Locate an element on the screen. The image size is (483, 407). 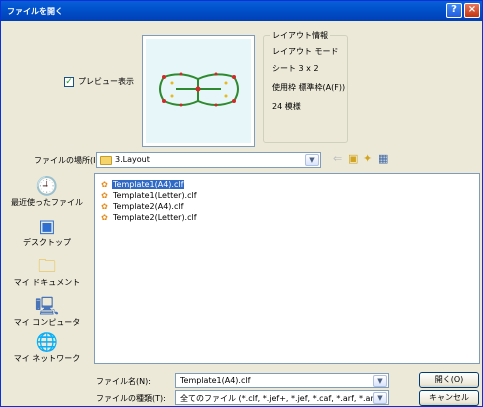
place-label: 最近使ったファイル is located at coordinates (47, 202).